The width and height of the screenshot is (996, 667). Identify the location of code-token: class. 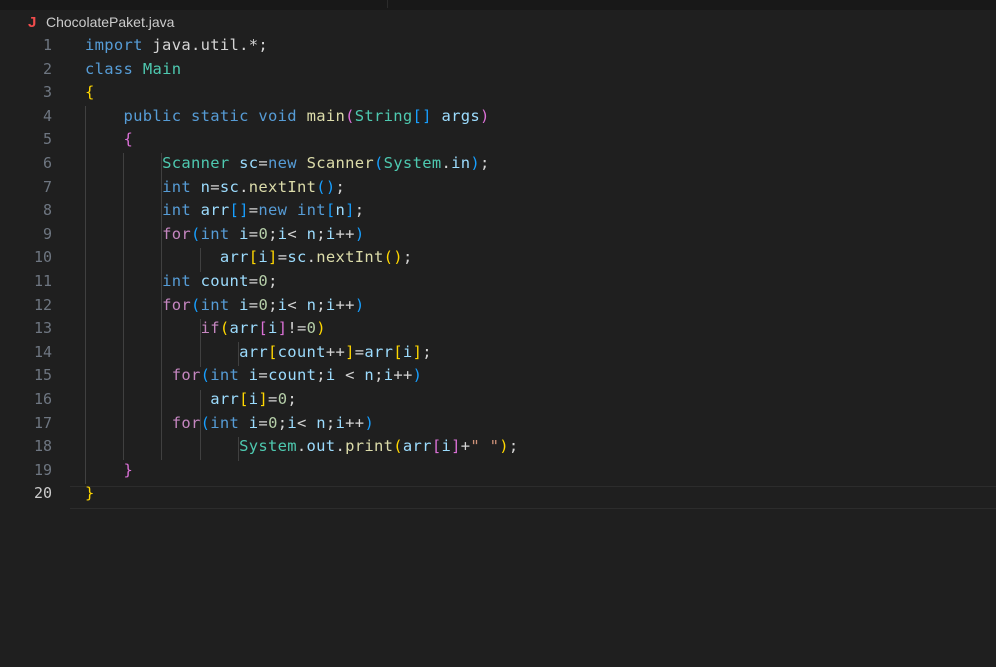
(109, 68).